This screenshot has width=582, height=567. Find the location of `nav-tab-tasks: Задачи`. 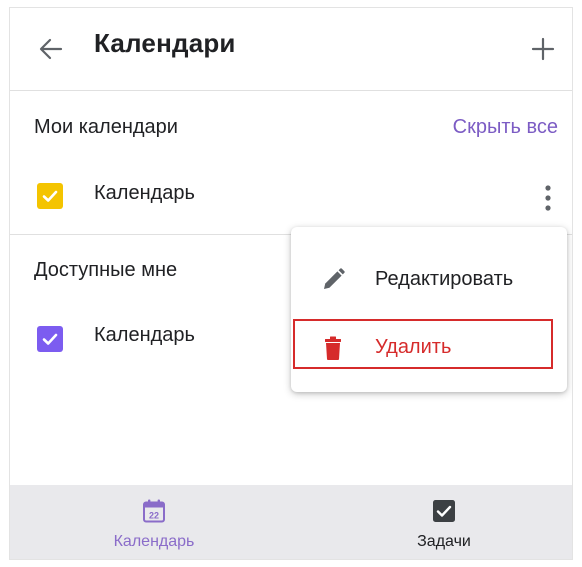

nav-tab-tasks: Задачи is located at coordinates (444, 522).